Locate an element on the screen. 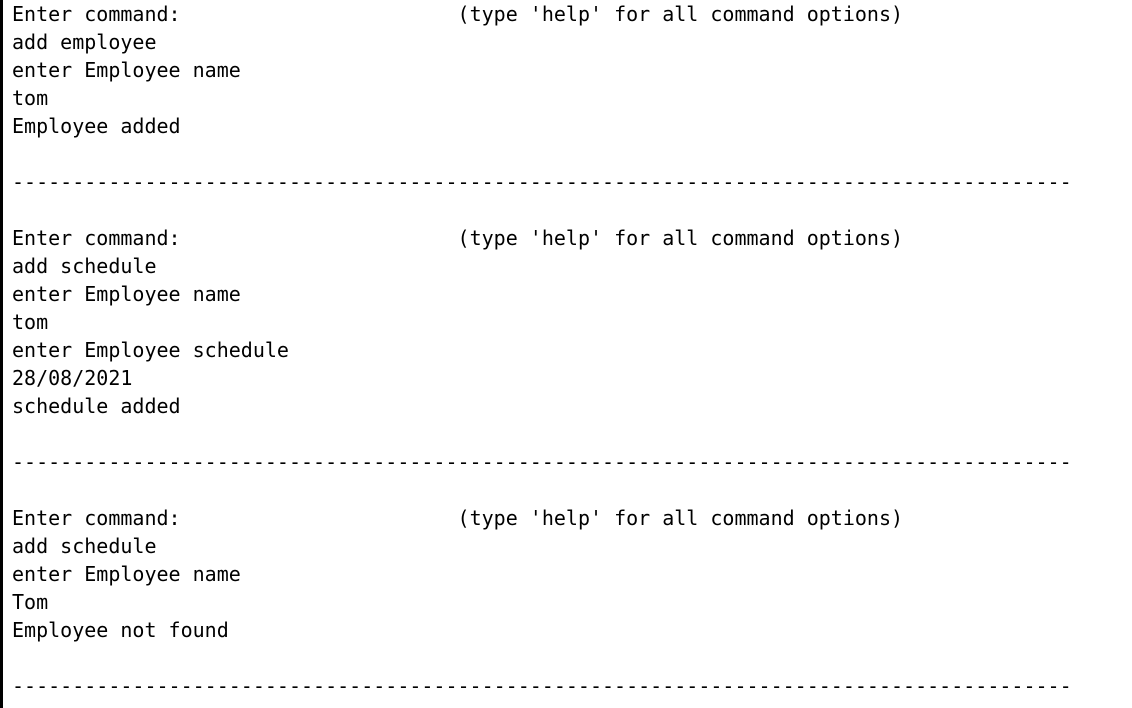 This screenshot has width=1132, height=708. console-output-line: Employee added is located at coordinates (96, 126).